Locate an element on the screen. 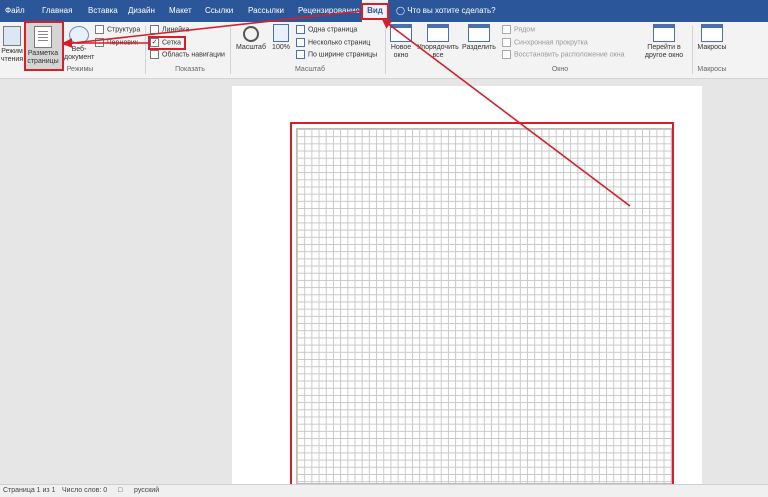 Image resolution: width=768 pixels, height=497 pixels. language: русский is located at coordinates (146, 491).